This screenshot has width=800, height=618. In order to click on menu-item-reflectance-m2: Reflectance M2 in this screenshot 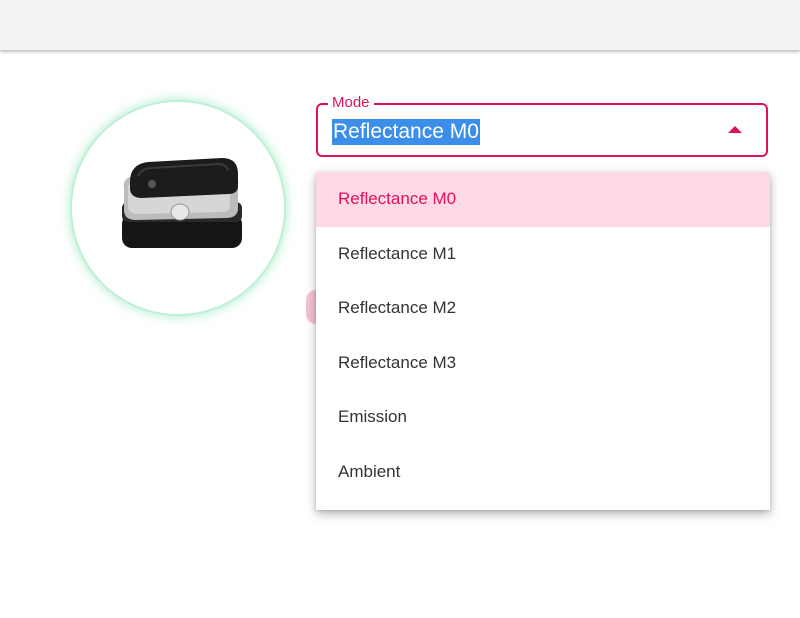, I will do `click(543, 308)`.